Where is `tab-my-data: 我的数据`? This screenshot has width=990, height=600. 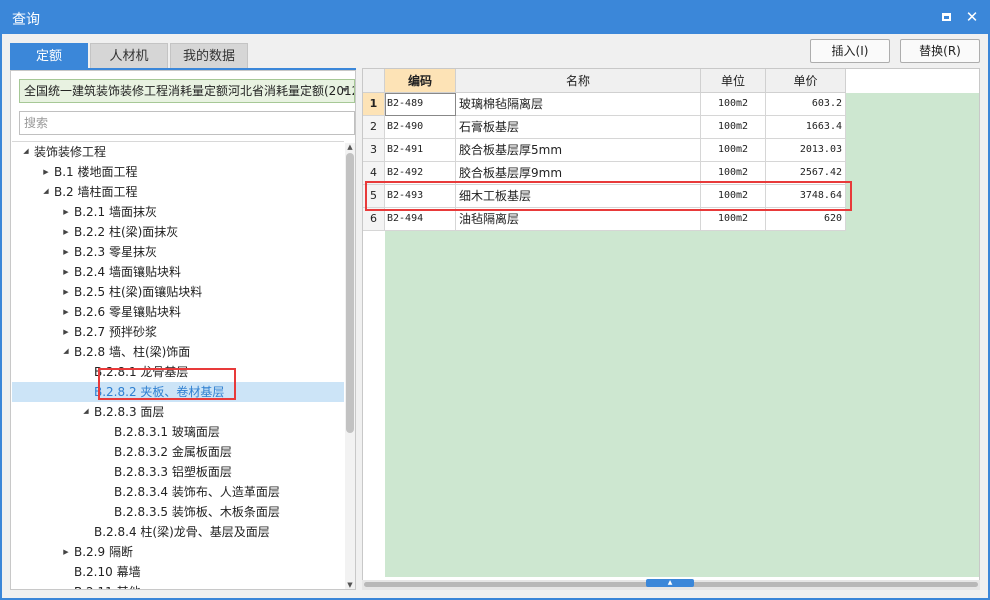 tab-my-data: 我的数据 is located at coordinates (209, 56).